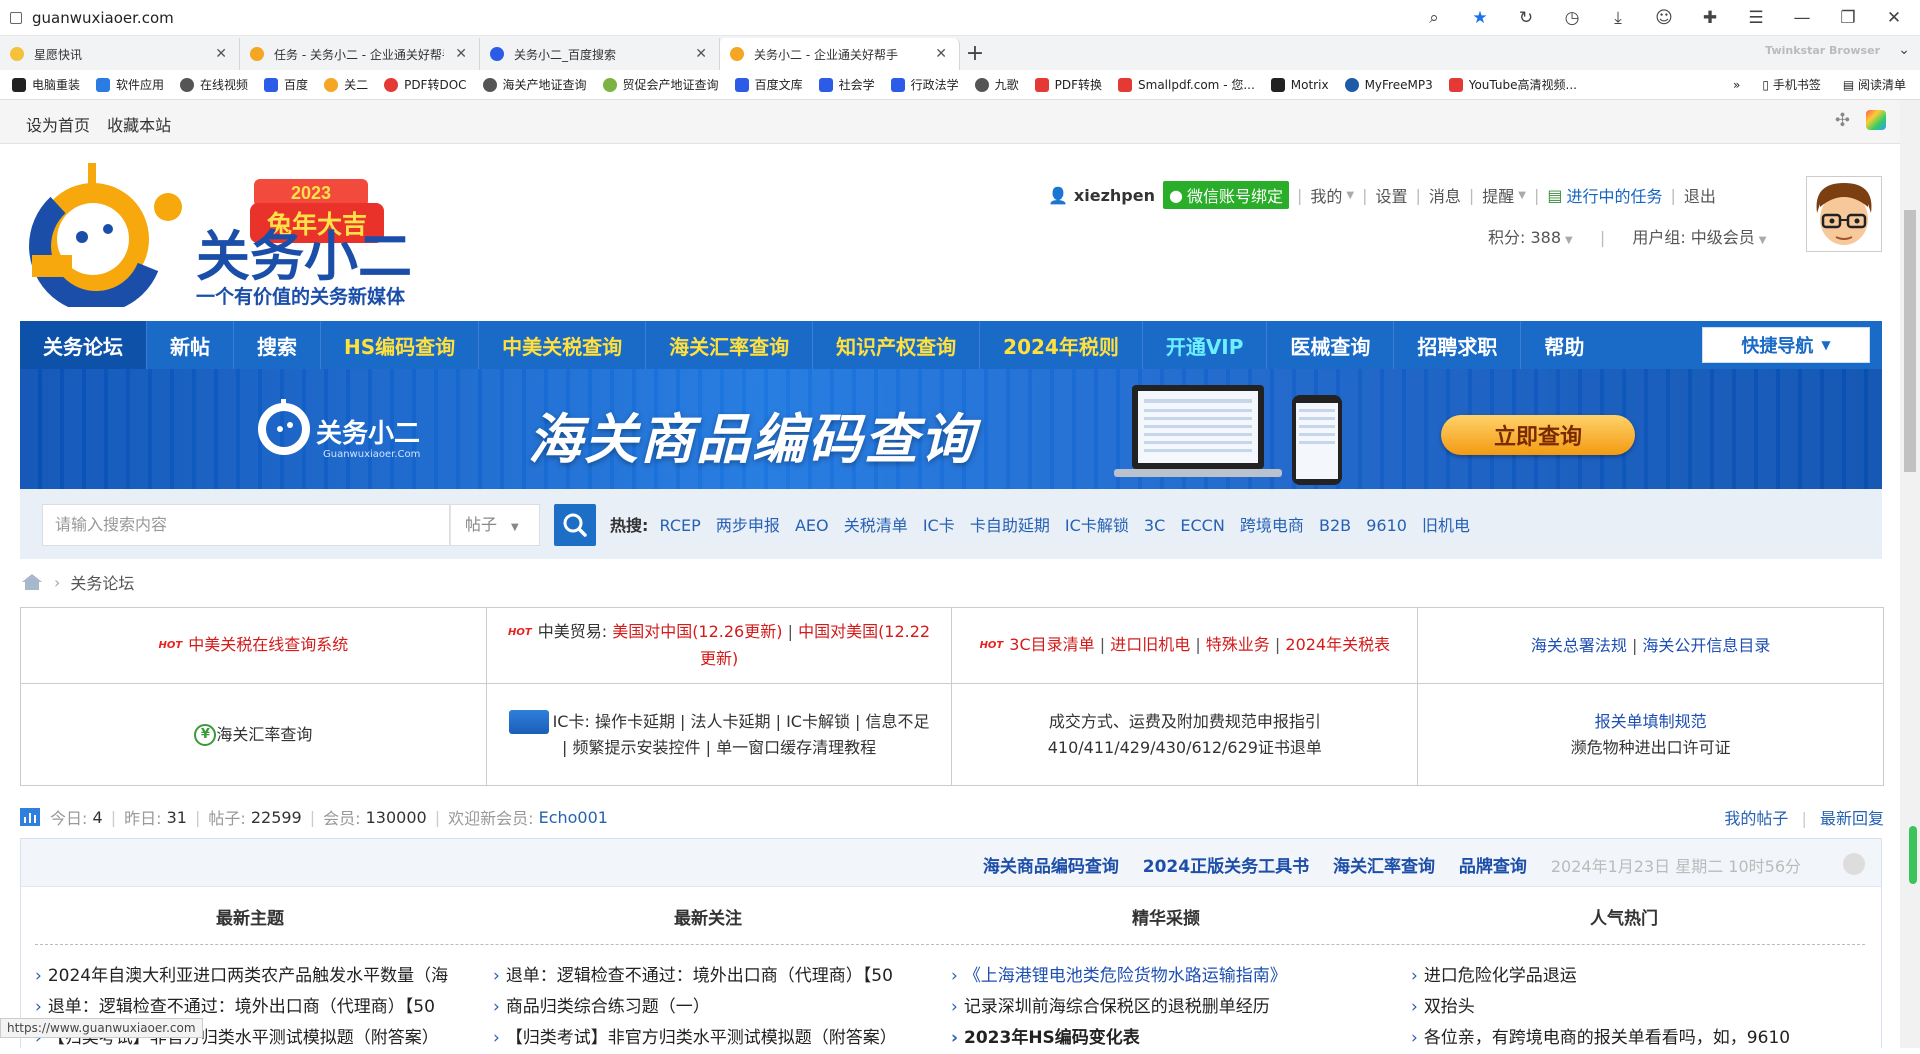 The height and width of the screenshot is (1054, 1920). I want to click on extensions-icon: ✚, so click(1710, 18).